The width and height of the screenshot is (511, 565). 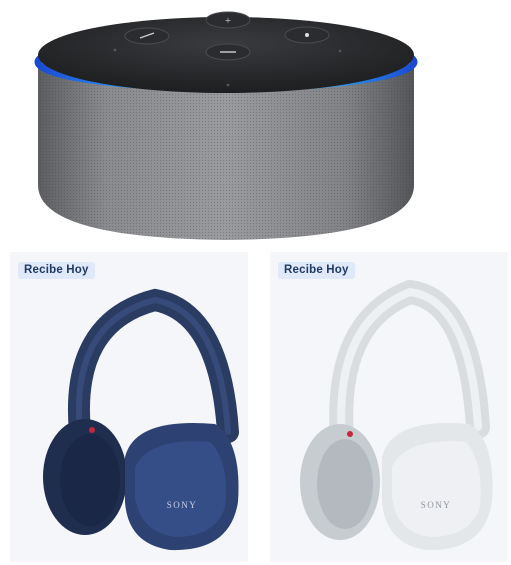 What do you see at coordinates (228, 52) in the screenshot?
I see `volume-down-button` at bounding box center [228, 52].